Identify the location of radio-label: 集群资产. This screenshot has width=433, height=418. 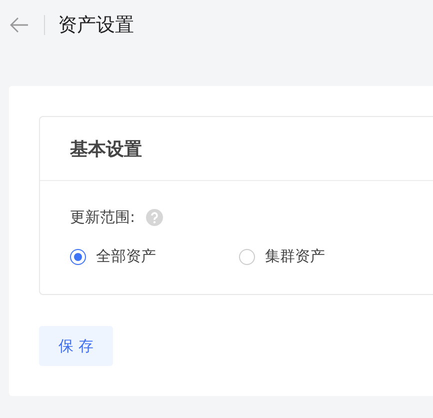
(295, 256).